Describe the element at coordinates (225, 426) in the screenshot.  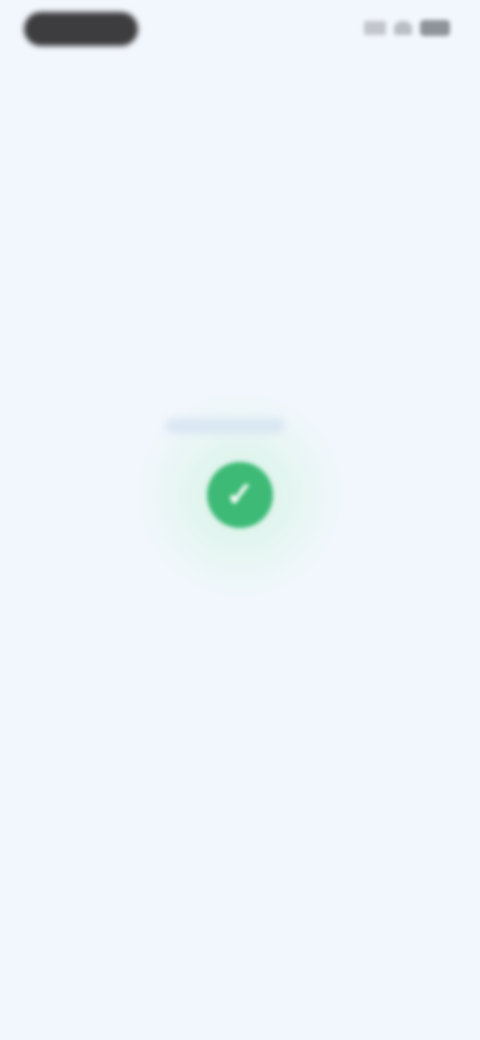
I see `confetti-decoration` at that location.